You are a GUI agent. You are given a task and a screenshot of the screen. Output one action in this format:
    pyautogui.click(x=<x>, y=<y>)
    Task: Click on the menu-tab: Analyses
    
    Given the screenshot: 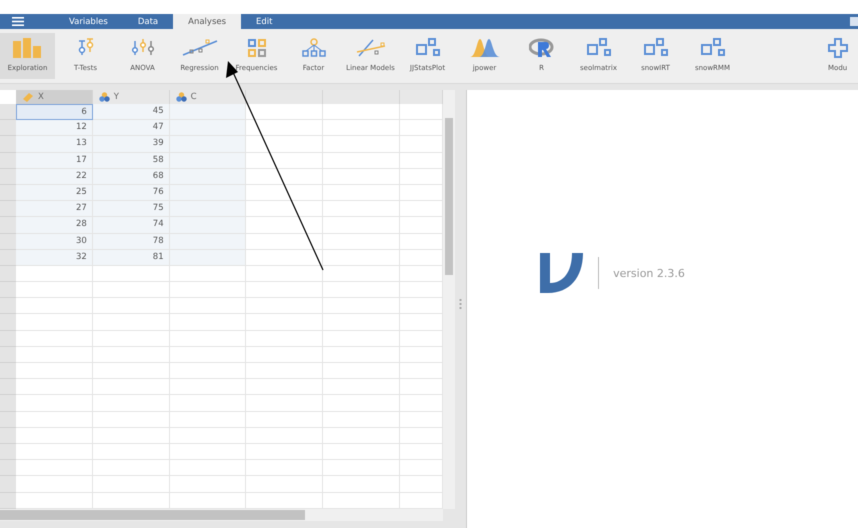 What is the action you would take?
    pyautogui.click(x=207, y=21)
    